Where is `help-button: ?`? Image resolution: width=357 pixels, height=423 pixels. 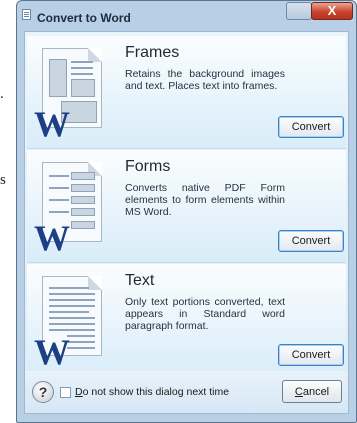 help-button: ? is located at coordinates (43, 392).